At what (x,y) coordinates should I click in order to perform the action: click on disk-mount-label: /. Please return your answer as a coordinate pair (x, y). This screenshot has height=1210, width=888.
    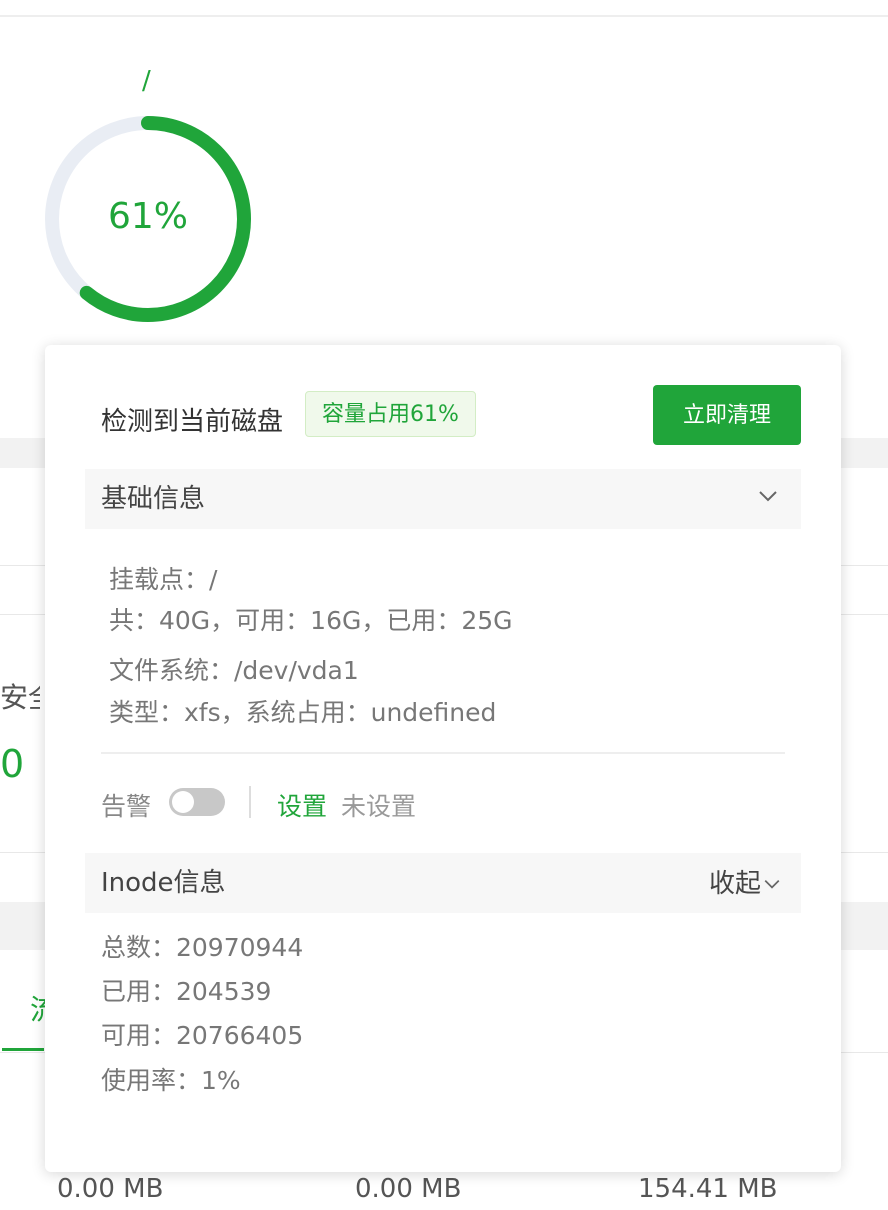
    Looking at the image, I should click on (146, 81).